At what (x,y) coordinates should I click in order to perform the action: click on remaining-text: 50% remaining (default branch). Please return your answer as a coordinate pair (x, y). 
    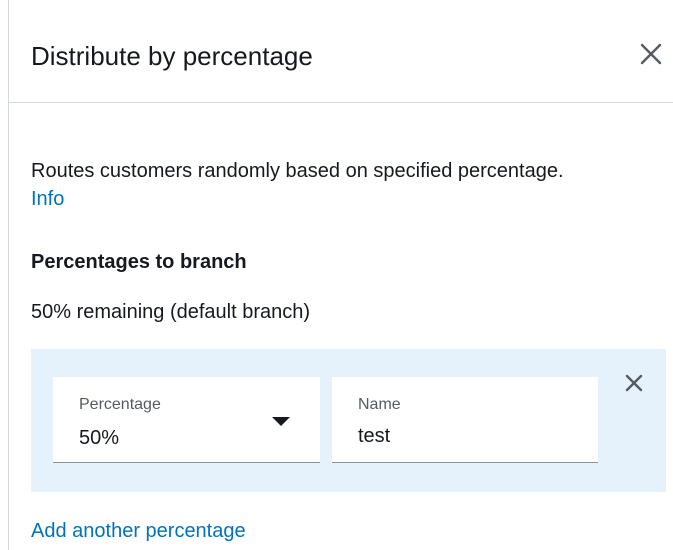
    Looking at the image, I should click on (171, 312).